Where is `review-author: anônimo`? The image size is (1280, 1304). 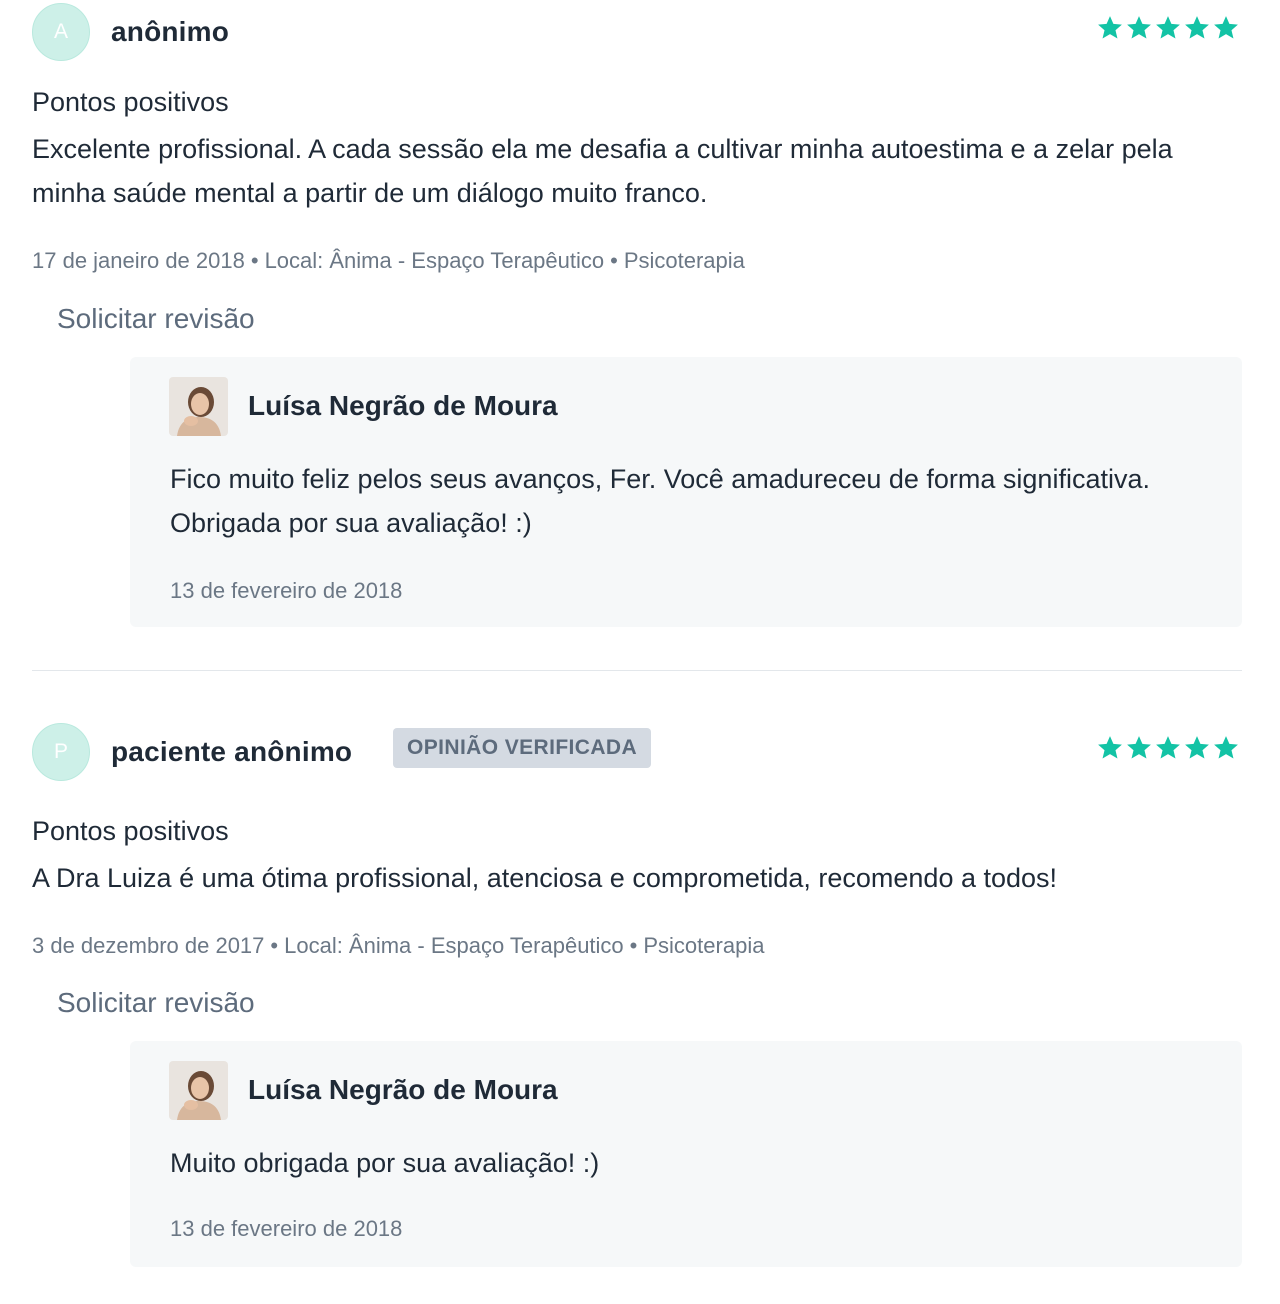 review-author: anônimo is located at coordinates (170, 31).